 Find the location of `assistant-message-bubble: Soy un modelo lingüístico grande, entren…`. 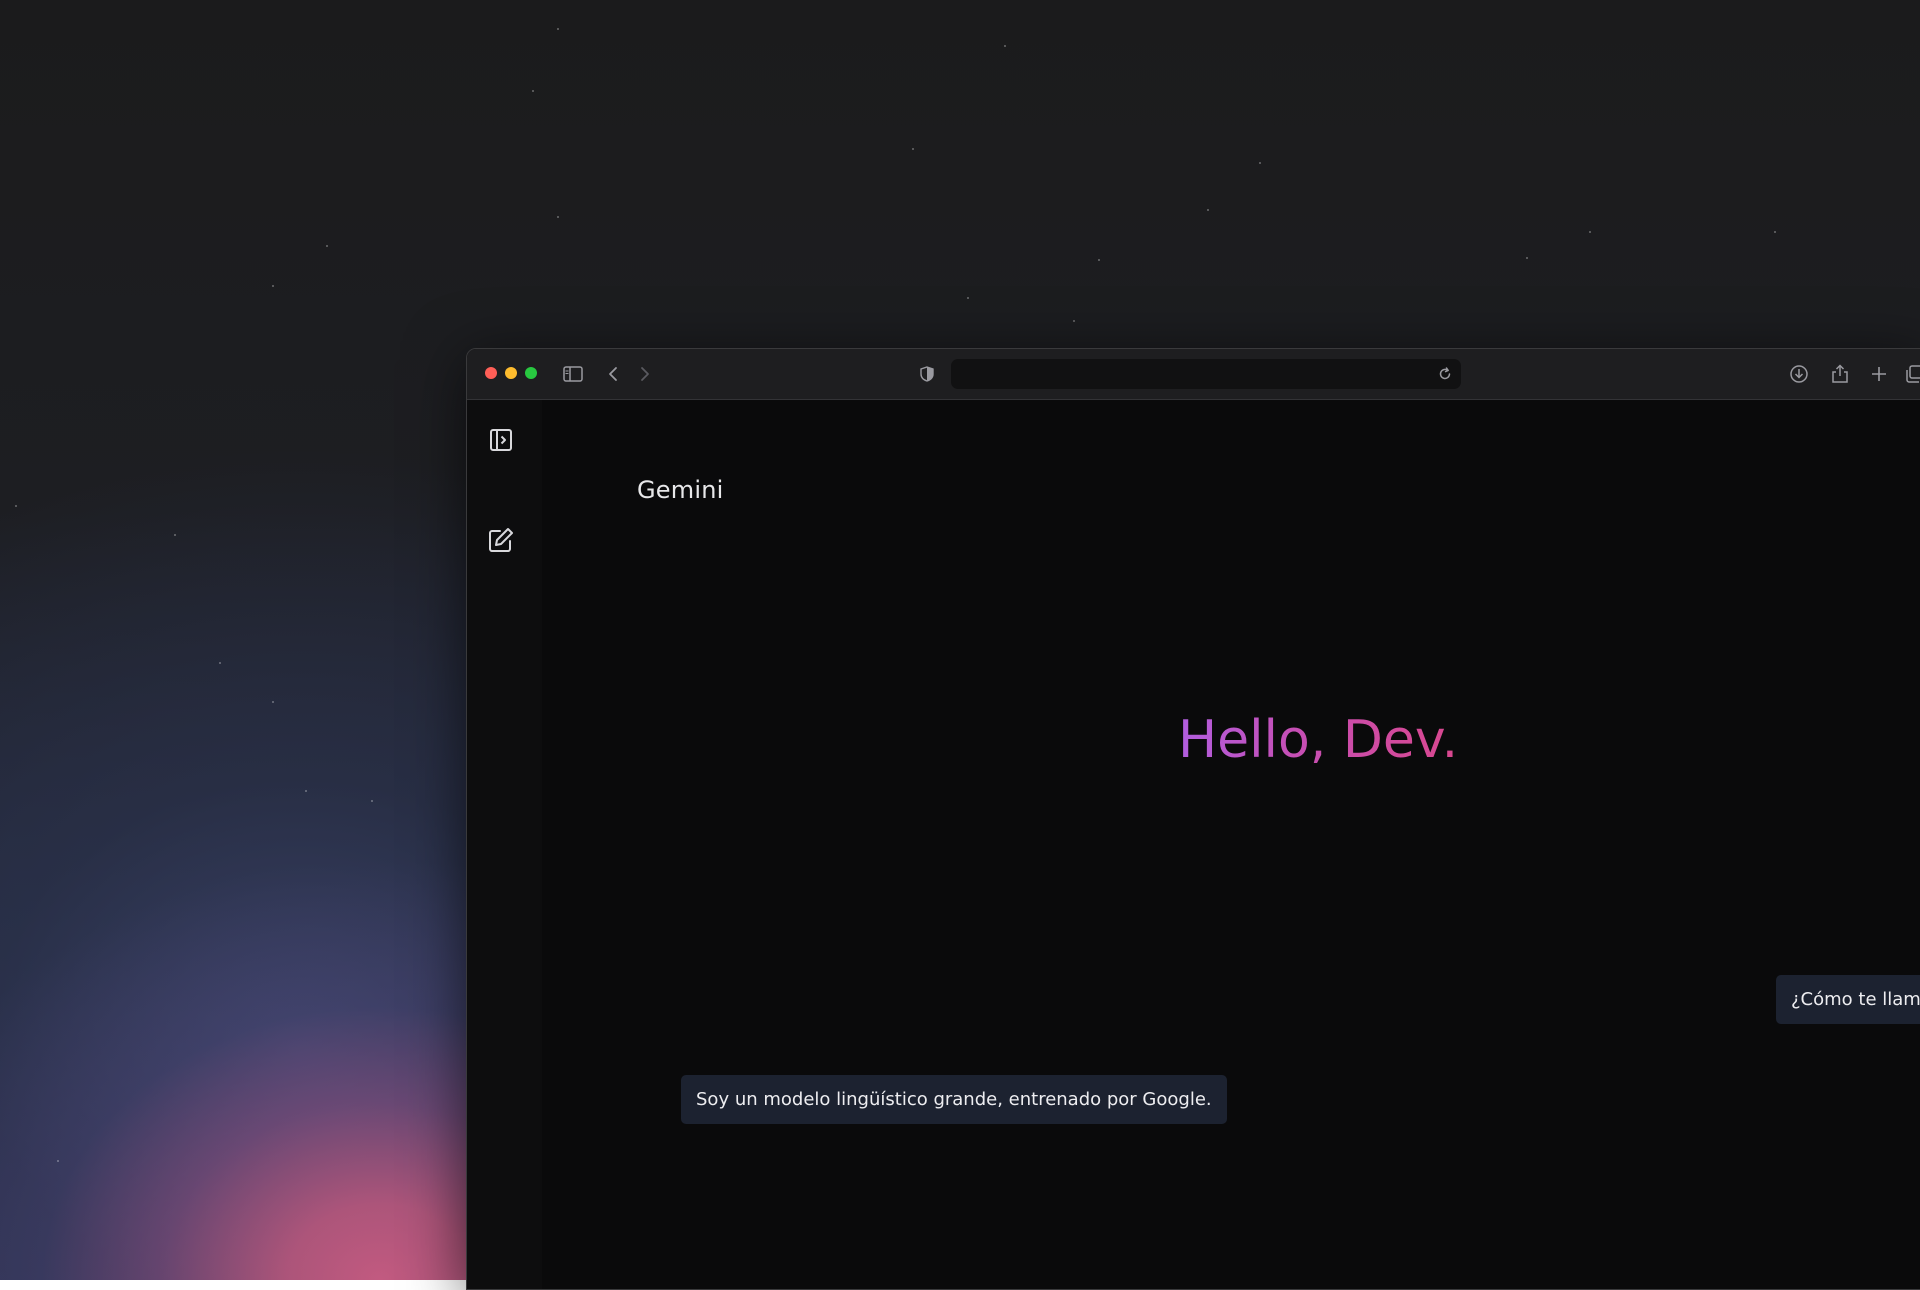

assistant-message-bubble: Soy un modelo lingüístico grande, entren… is located at coordinates (954, 1099).